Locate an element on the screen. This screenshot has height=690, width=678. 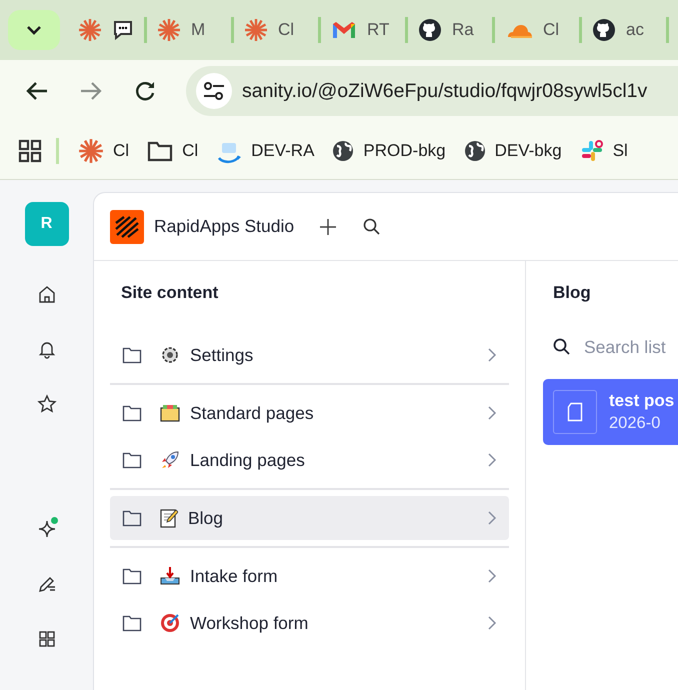
url-text: sanity.io/@oZiW6eFpu/studio/fqwjr08sywl5cl1v is located at coordinates (445, 91).